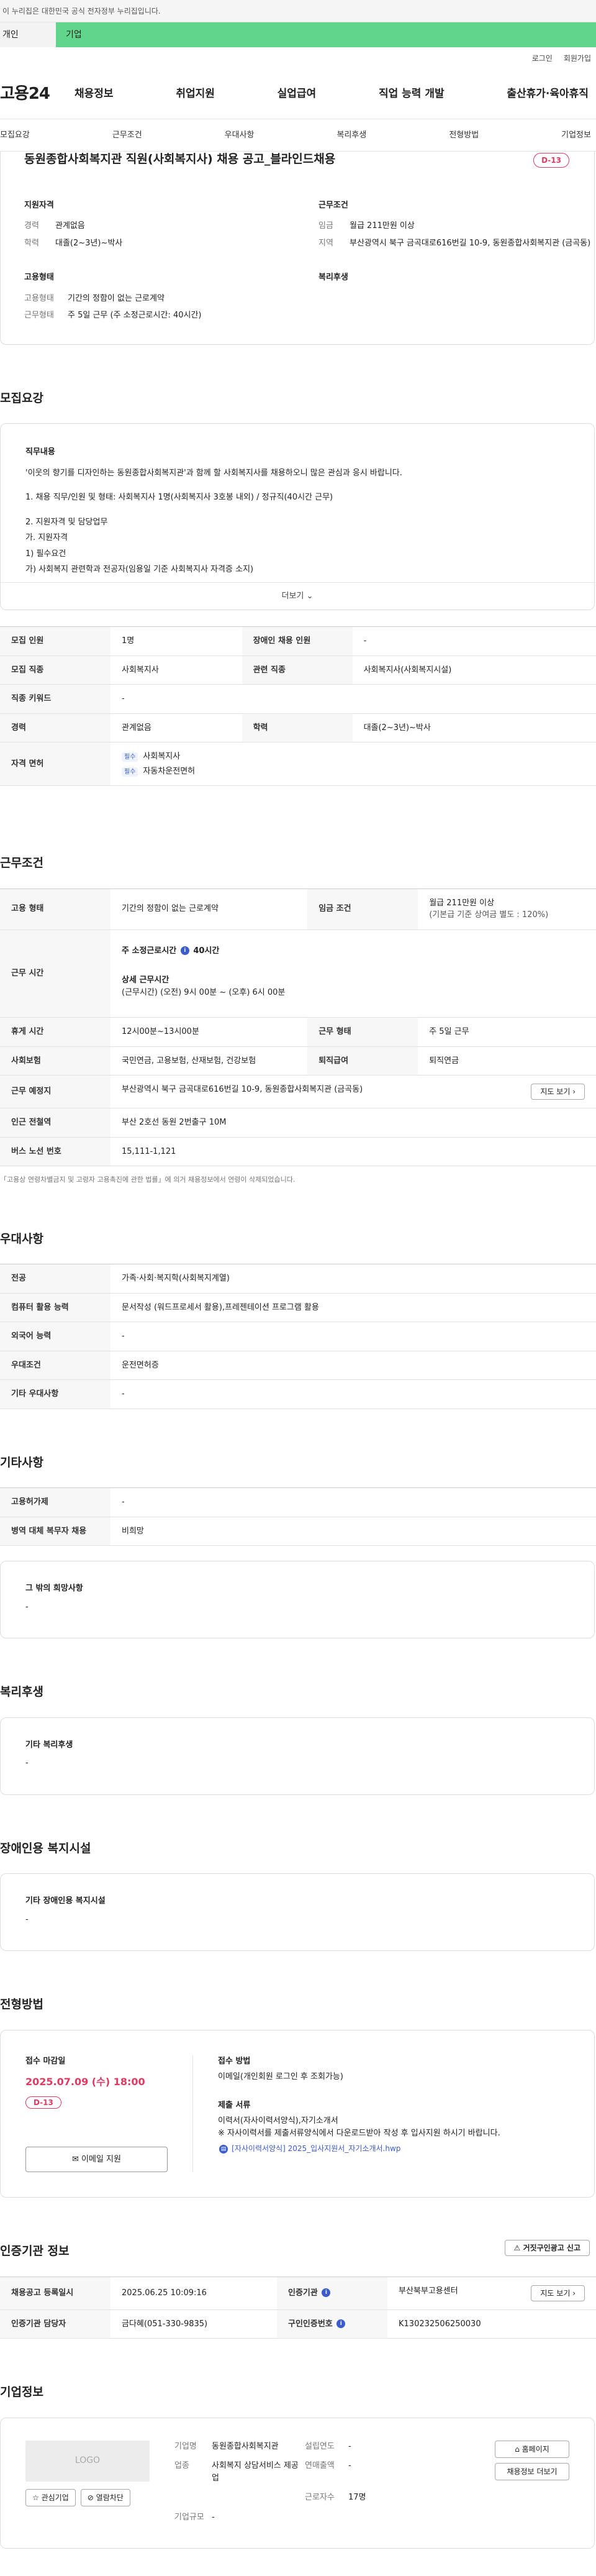 The width and height of the screenshot is (596, 2576). Describe the element at coordinates (548, 94) in the screenshot. I see `nav-parental-leave: 출산휴가·육아휴직` at that location.